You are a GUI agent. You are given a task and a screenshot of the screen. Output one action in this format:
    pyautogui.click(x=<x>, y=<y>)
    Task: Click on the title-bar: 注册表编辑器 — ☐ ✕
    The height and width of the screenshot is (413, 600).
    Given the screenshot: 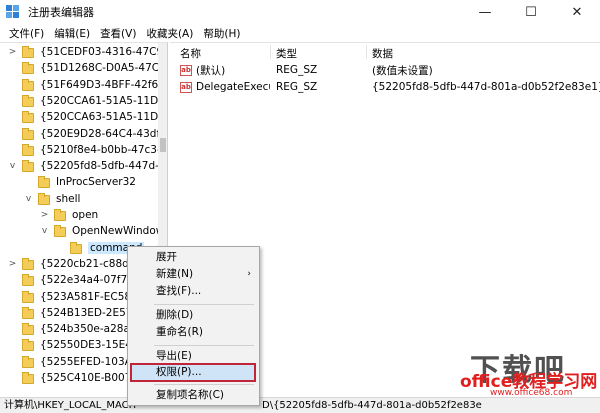 What is the action you would take?
    pyautogui.click(x=300, y=12)
    